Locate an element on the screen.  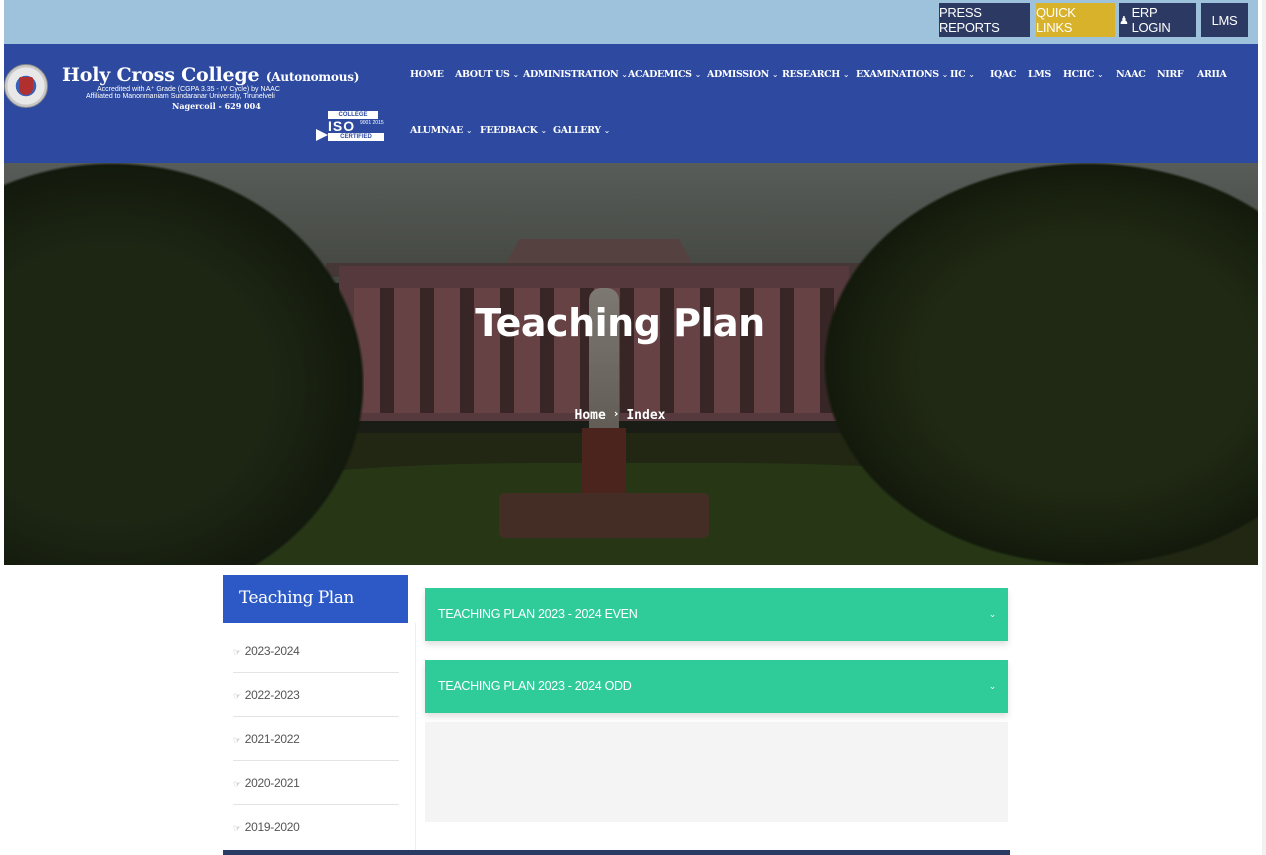
iso-badge-mark: ISO is located at coordinates (342, 126).